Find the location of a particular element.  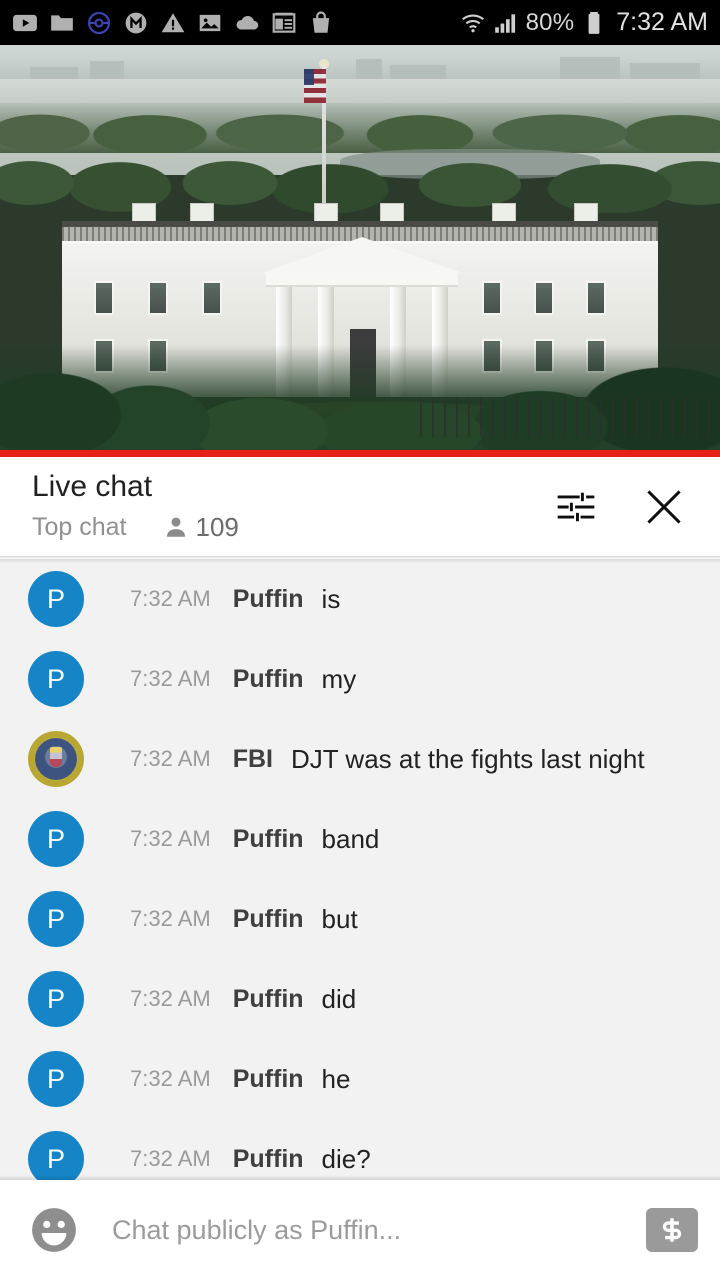

chat-header-titles: Live chat Top chat 109 is located at coordinates (289, 506).